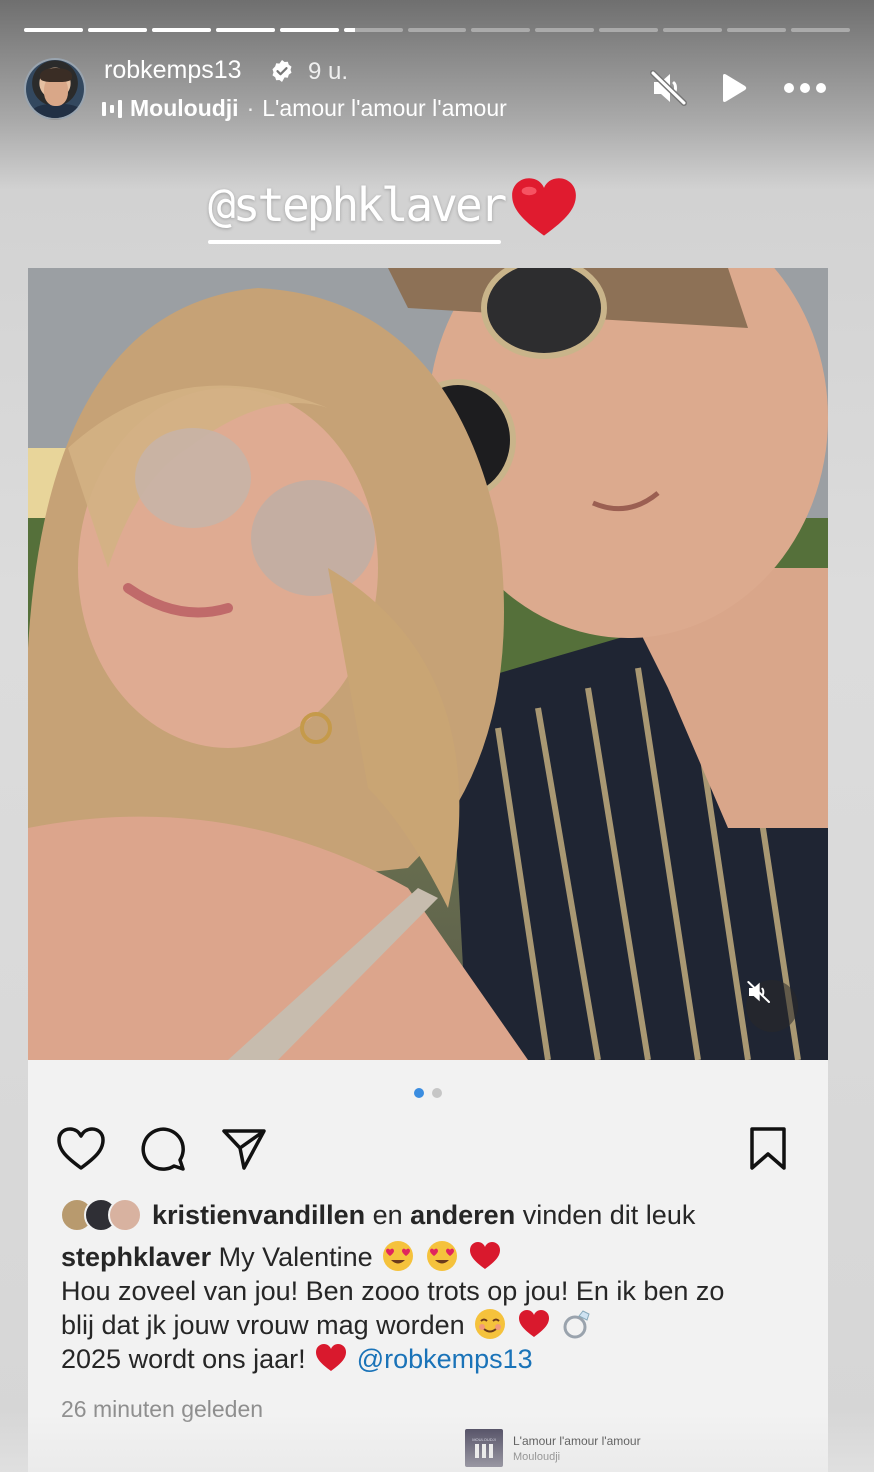  I want to click on caption-line-1: My Valentine, so click(295, 1257).